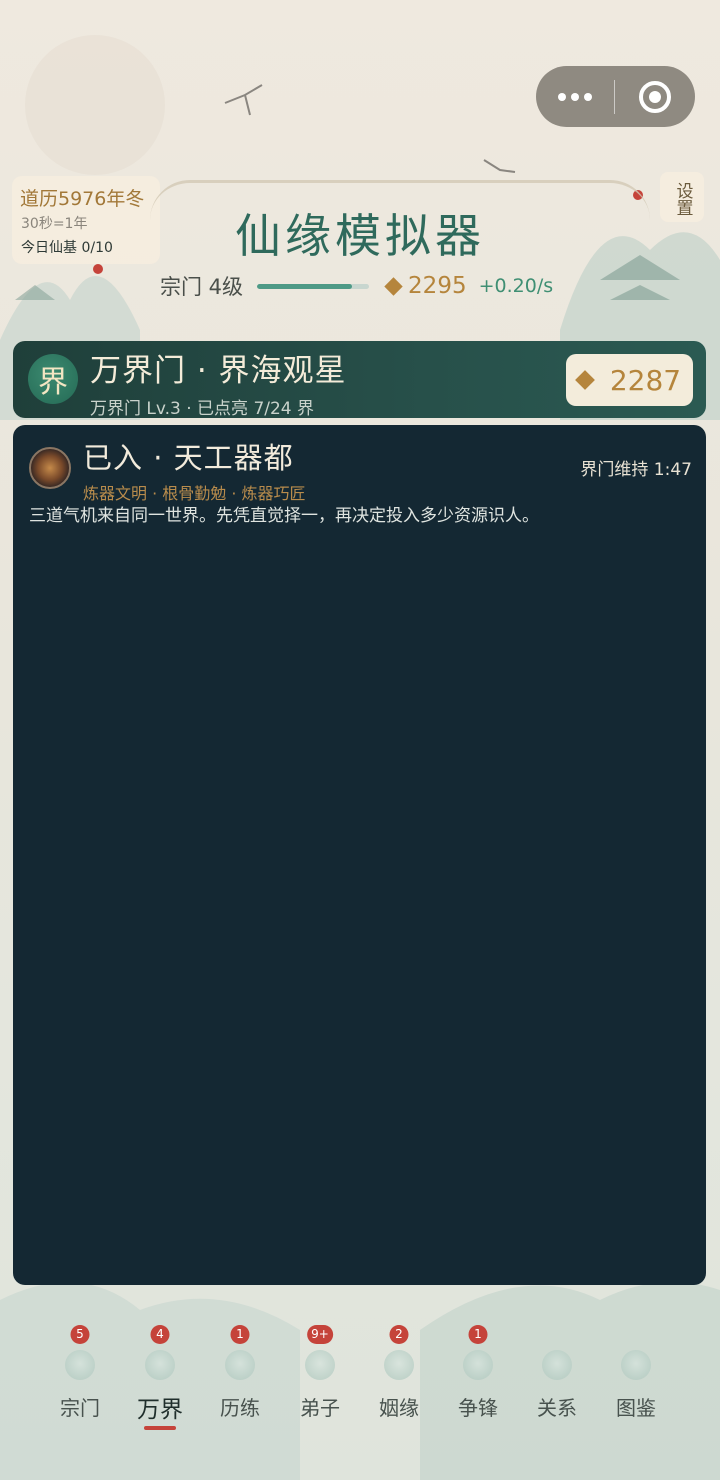 Image resolution: width=720 pixels, height=1480 pixels. I want to click on bottom-tab-bar: 5 宗门 4 万界 1 历练 9+ 弟子 2 姻缘 1 争锋 关系 图鉴, so click(380, 1382).